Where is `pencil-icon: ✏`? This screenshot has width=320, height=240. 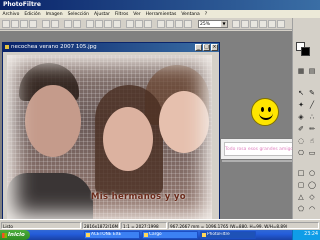
pencil-icon: ✏ is located at coordinates (312, 129).